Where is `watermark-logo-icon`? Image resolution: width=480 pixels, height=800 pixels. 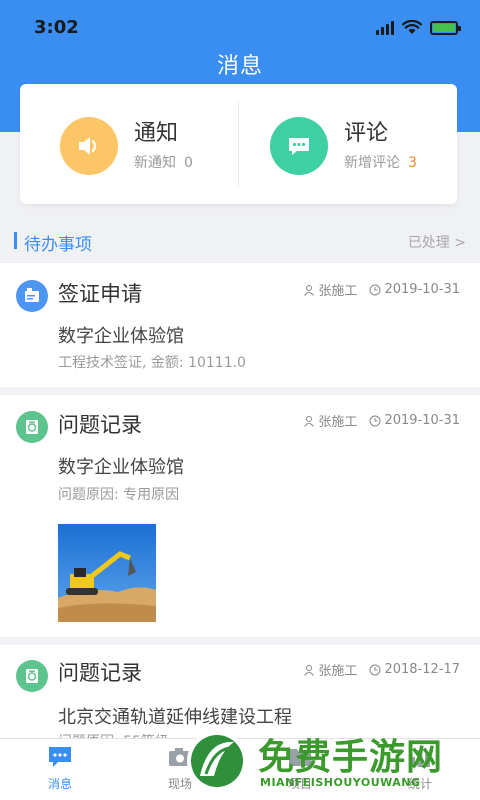
watermark-logo-icon is located at coordinates (217, 761).